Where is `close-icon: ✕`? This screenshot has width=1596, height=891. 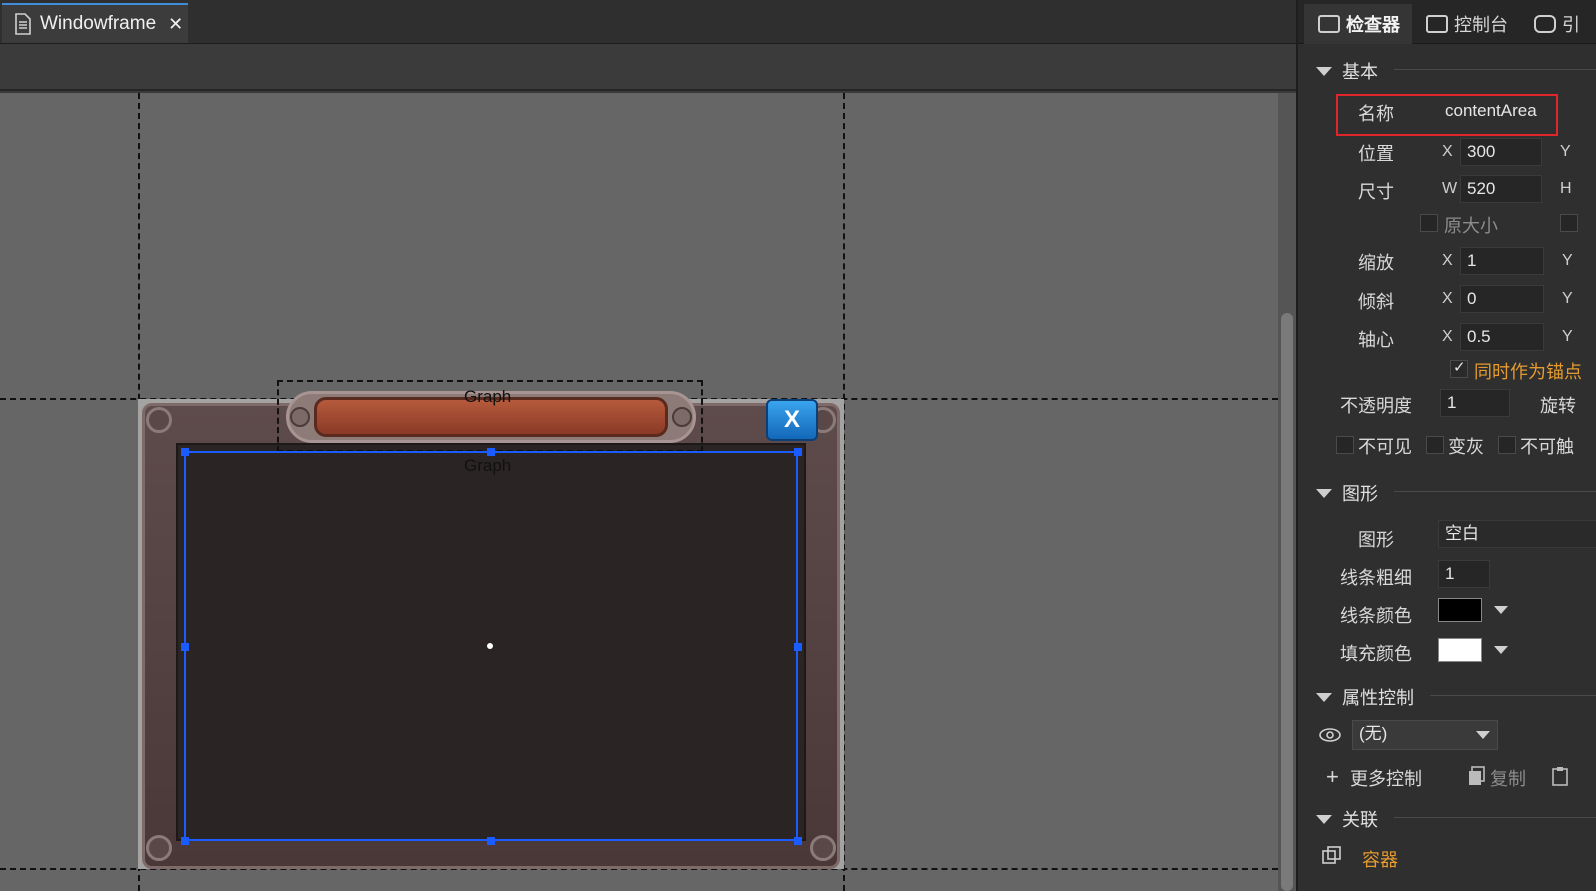
close-icon: ✕ is located at coordinates (175, 24).